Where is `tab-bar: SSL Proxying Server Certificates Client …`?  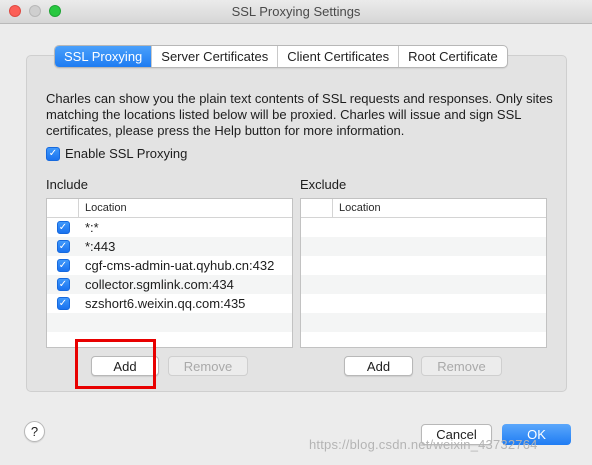 tab-bar: SSL Proxying Server Certificates Client … is located at coordinates (281, 56).